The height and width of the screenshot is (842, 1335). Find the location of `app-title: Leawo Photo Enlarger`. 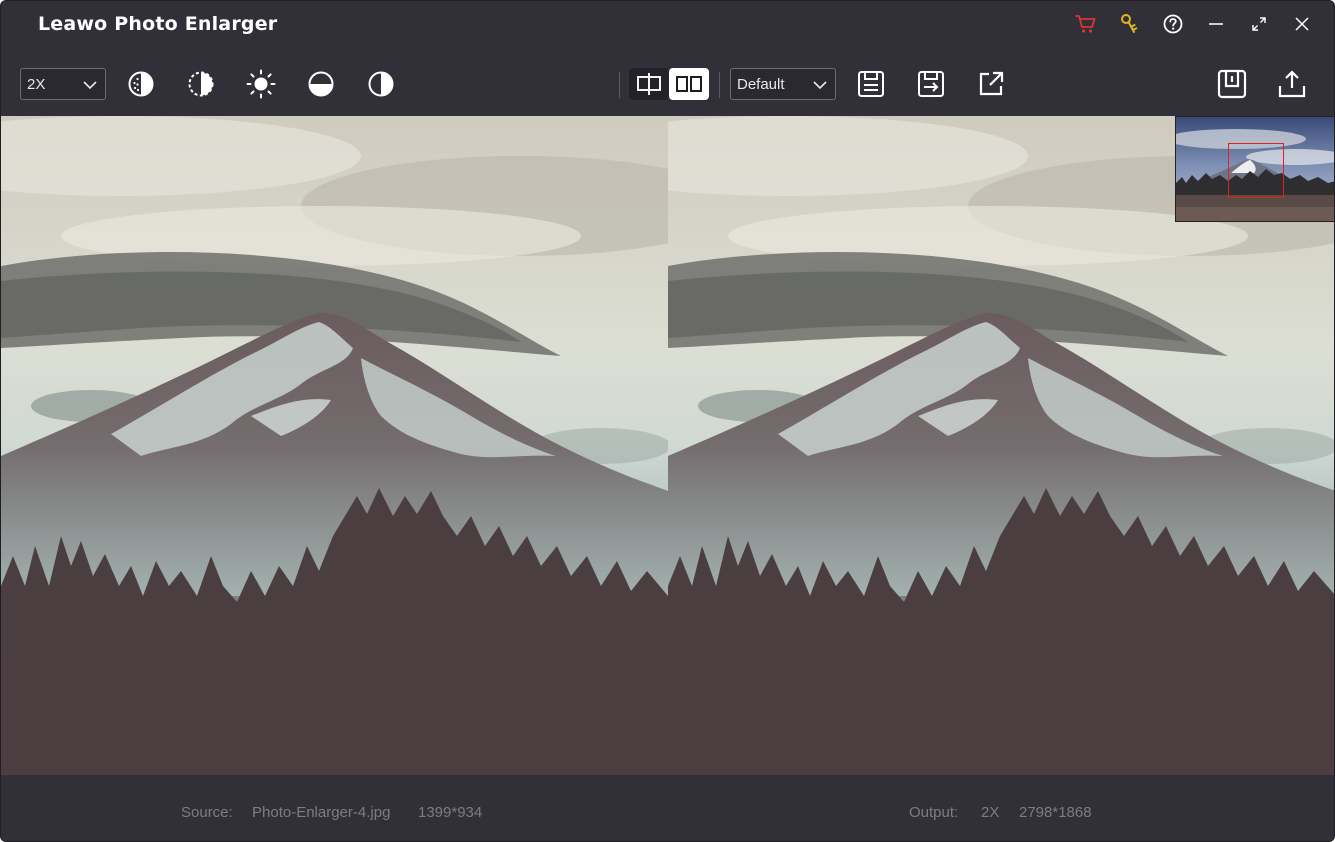

app-title: Leawo Photo Enlarger is located at coordinates (158, 24).